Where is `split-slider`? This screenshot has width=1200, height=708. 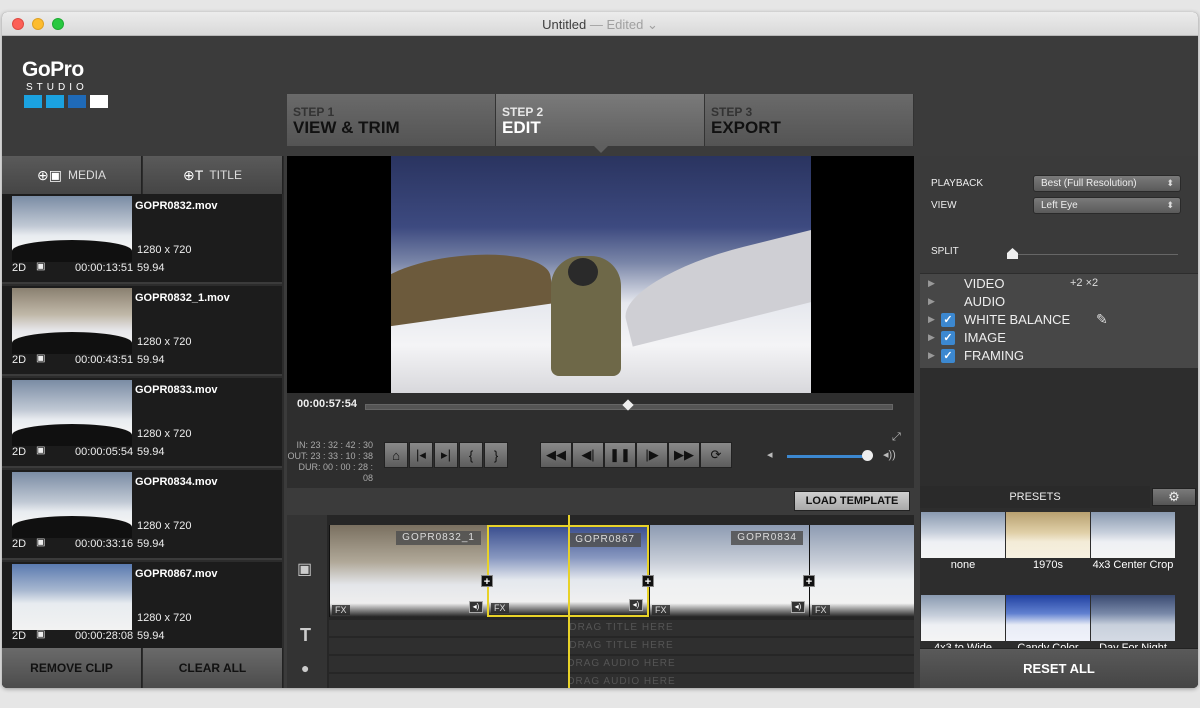 split-slider is located at coordinates (1095, 254).